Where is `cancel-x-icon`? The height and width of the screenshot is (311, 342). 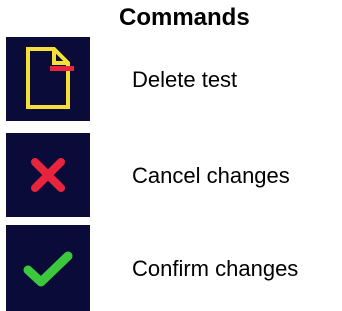 cancel-x-icon is located at coordinates (48, 175).